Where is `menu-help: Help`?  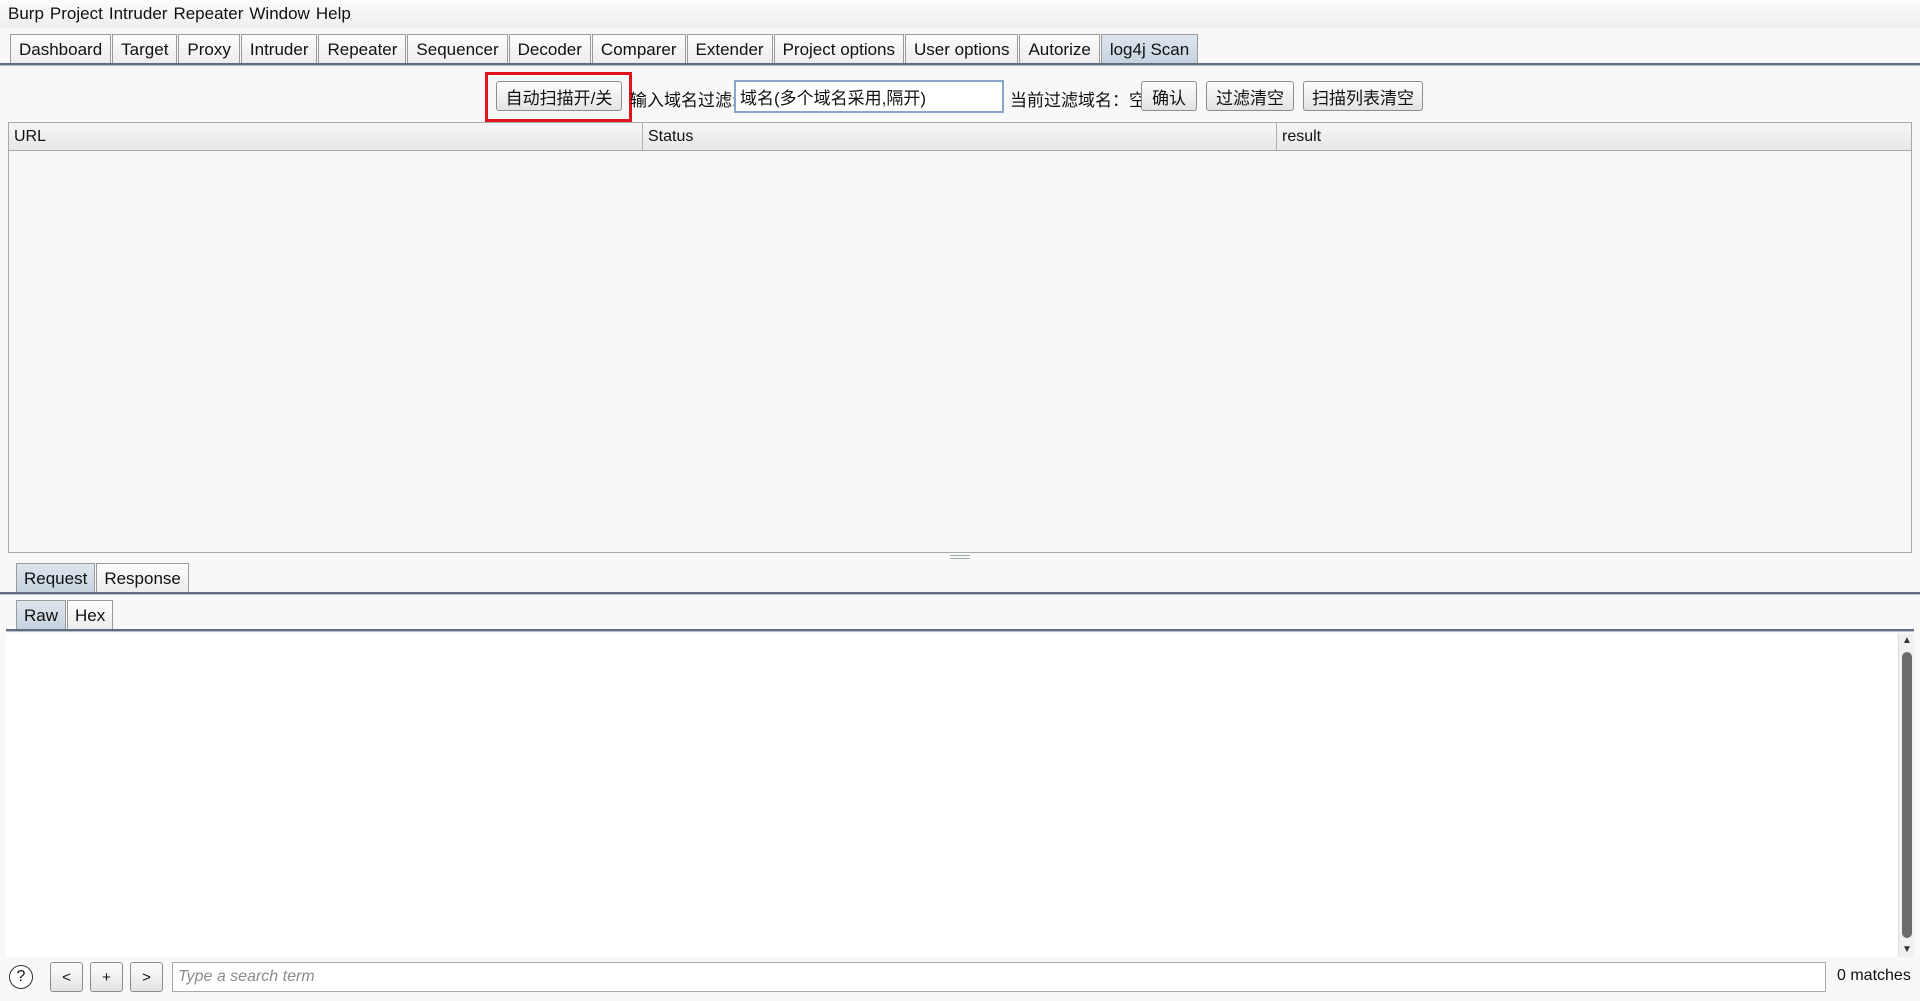 menu-help: Help is located at coordinates (333, 14).